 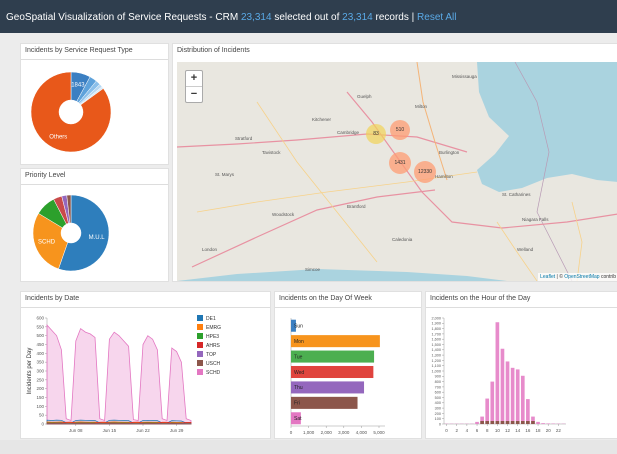 What do you see at coordinates (400, 130) in the screenshot?
I see `cluster-marker: 510` at bounding box center [400, 130].